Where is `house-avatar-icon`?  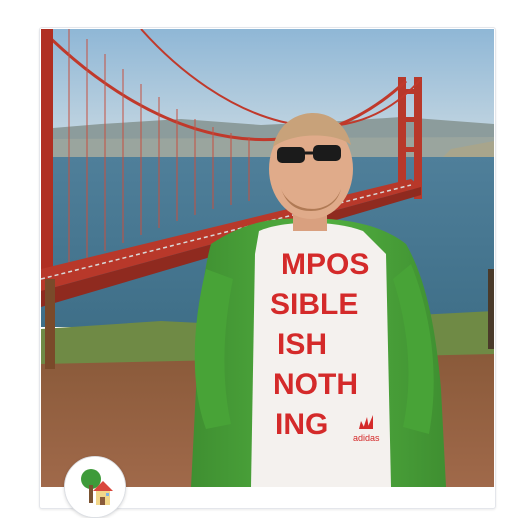 house-avatar-icon is located at coordinates (95, 487).